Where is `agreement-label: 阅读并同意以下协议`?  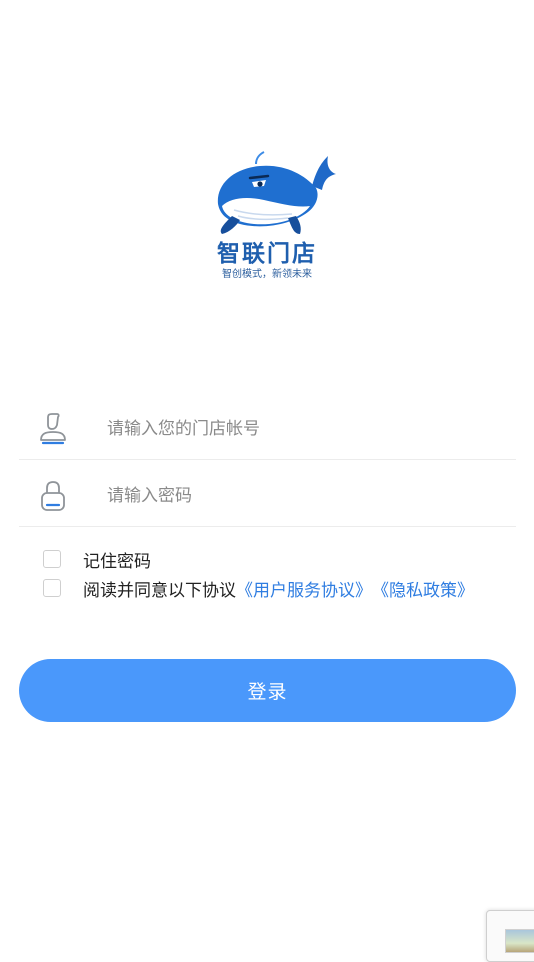
agreement-label: 阅读并同意以下协议 is located at coordinates (159, 590).